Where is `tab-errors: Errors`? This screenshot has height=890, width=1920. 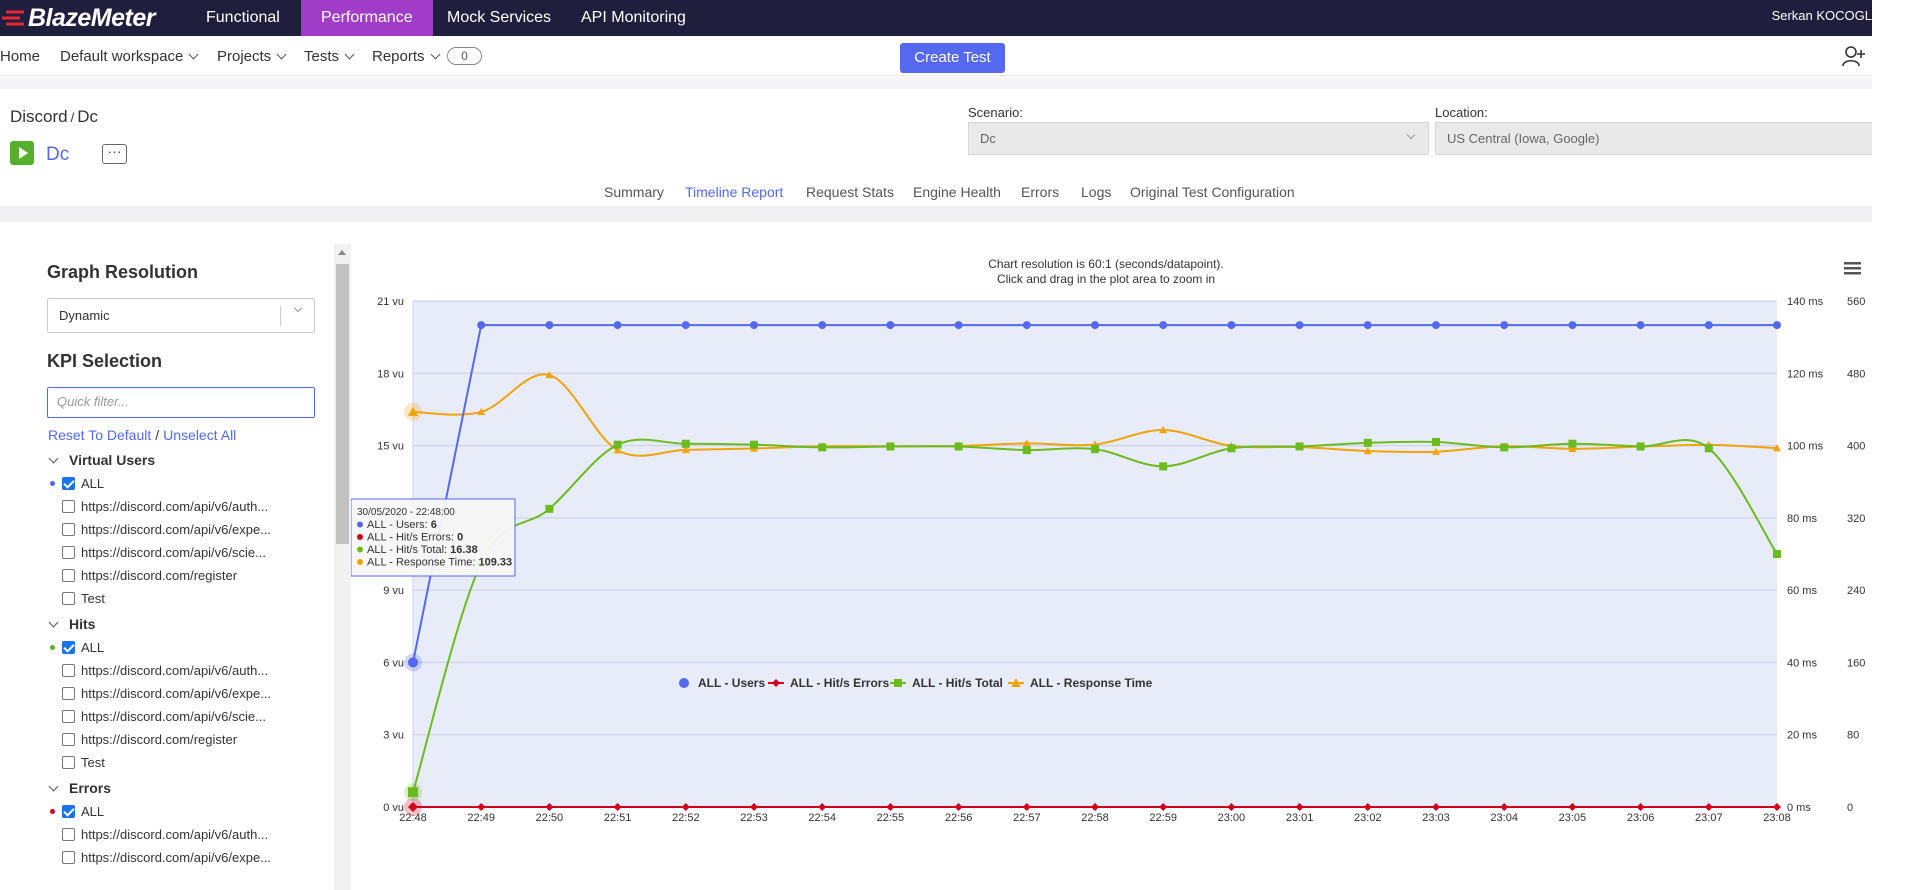
tab-errors: Errors is located at coordinates (1040, 195).